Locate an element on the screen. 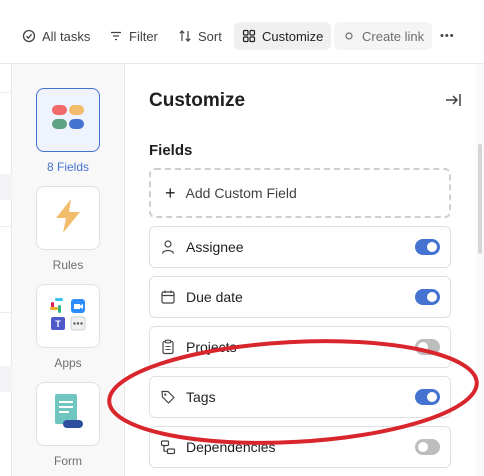 The height and width of the screenshot is (476, 484). form-label: Form is located at coordinates (68, 461).